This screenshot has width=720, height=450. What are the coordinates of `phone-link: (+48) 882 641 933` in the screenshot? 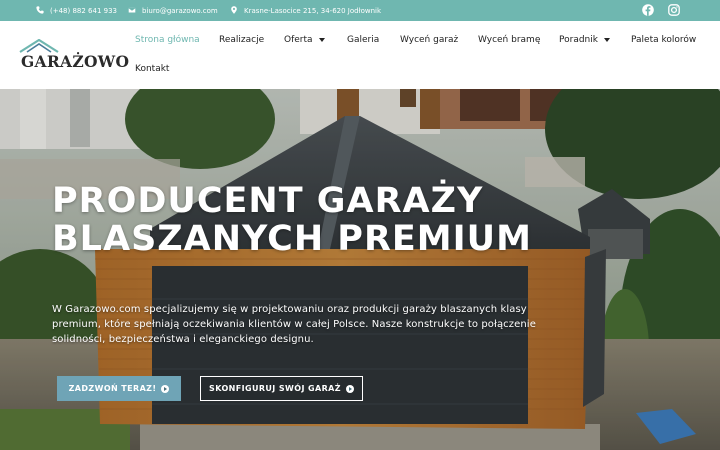 It's located at (76, 10).